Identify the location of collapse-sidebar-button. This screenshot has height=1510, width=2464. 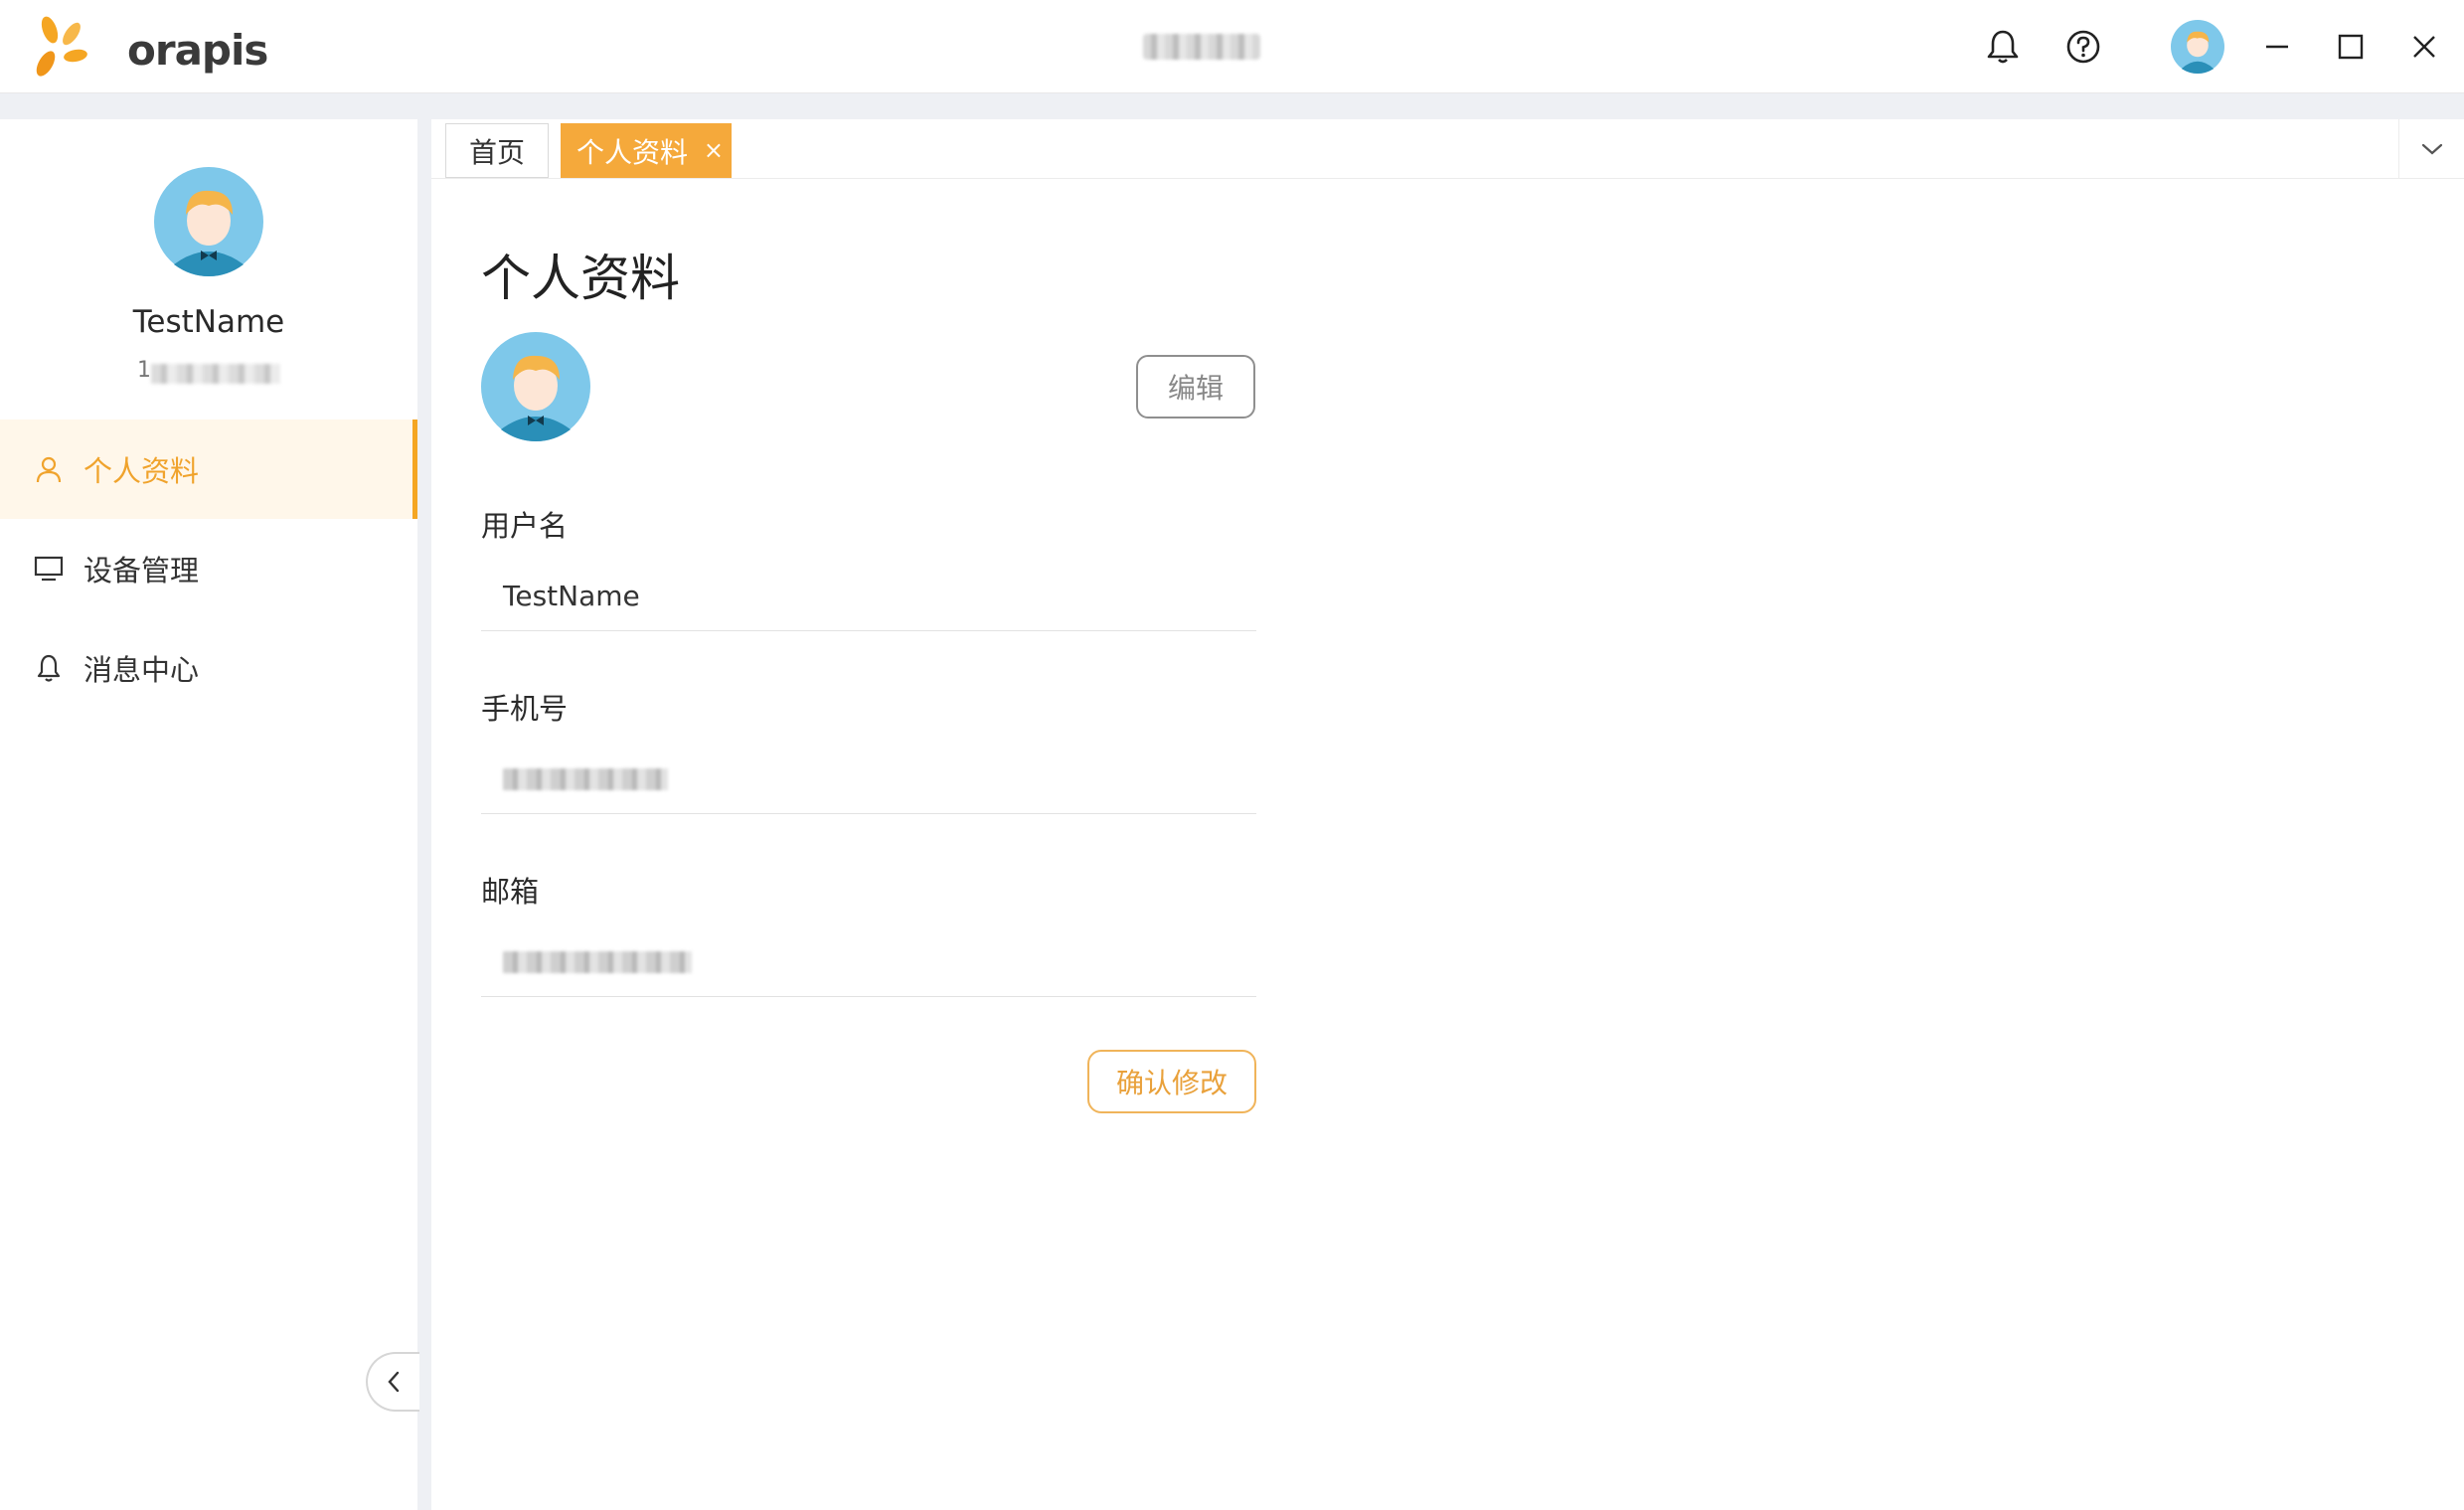
(393, 1382).